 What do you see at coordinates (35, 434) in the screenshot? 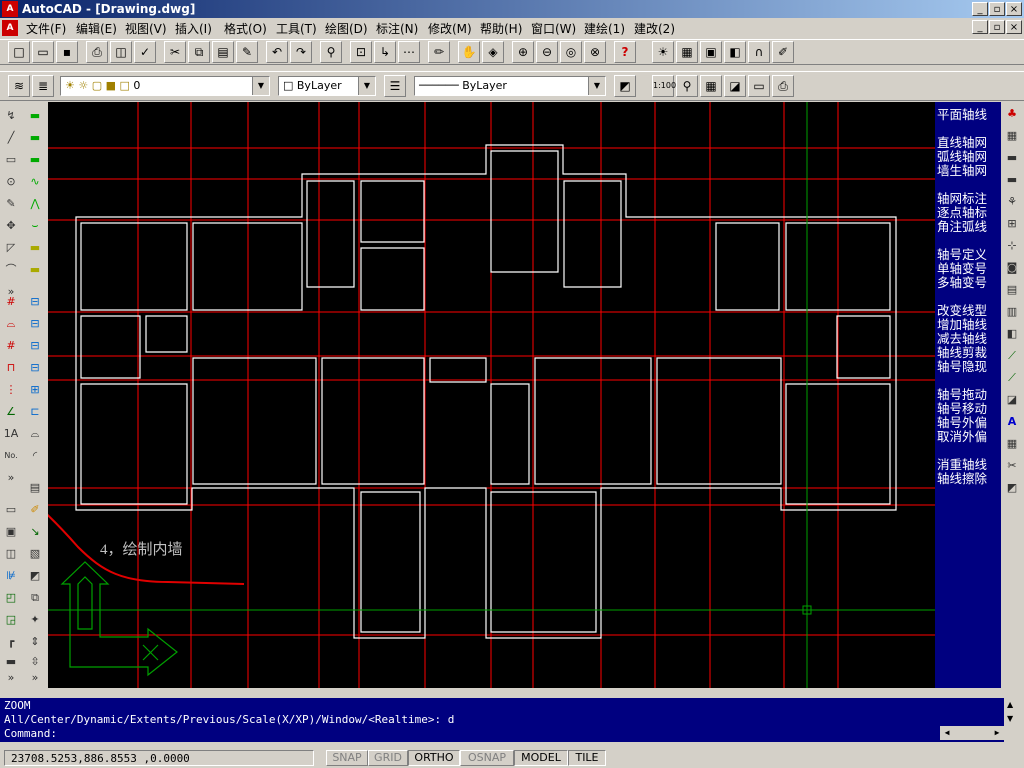
I see `arc-dim-icon: ⌓` at bounding box center [35, 434].